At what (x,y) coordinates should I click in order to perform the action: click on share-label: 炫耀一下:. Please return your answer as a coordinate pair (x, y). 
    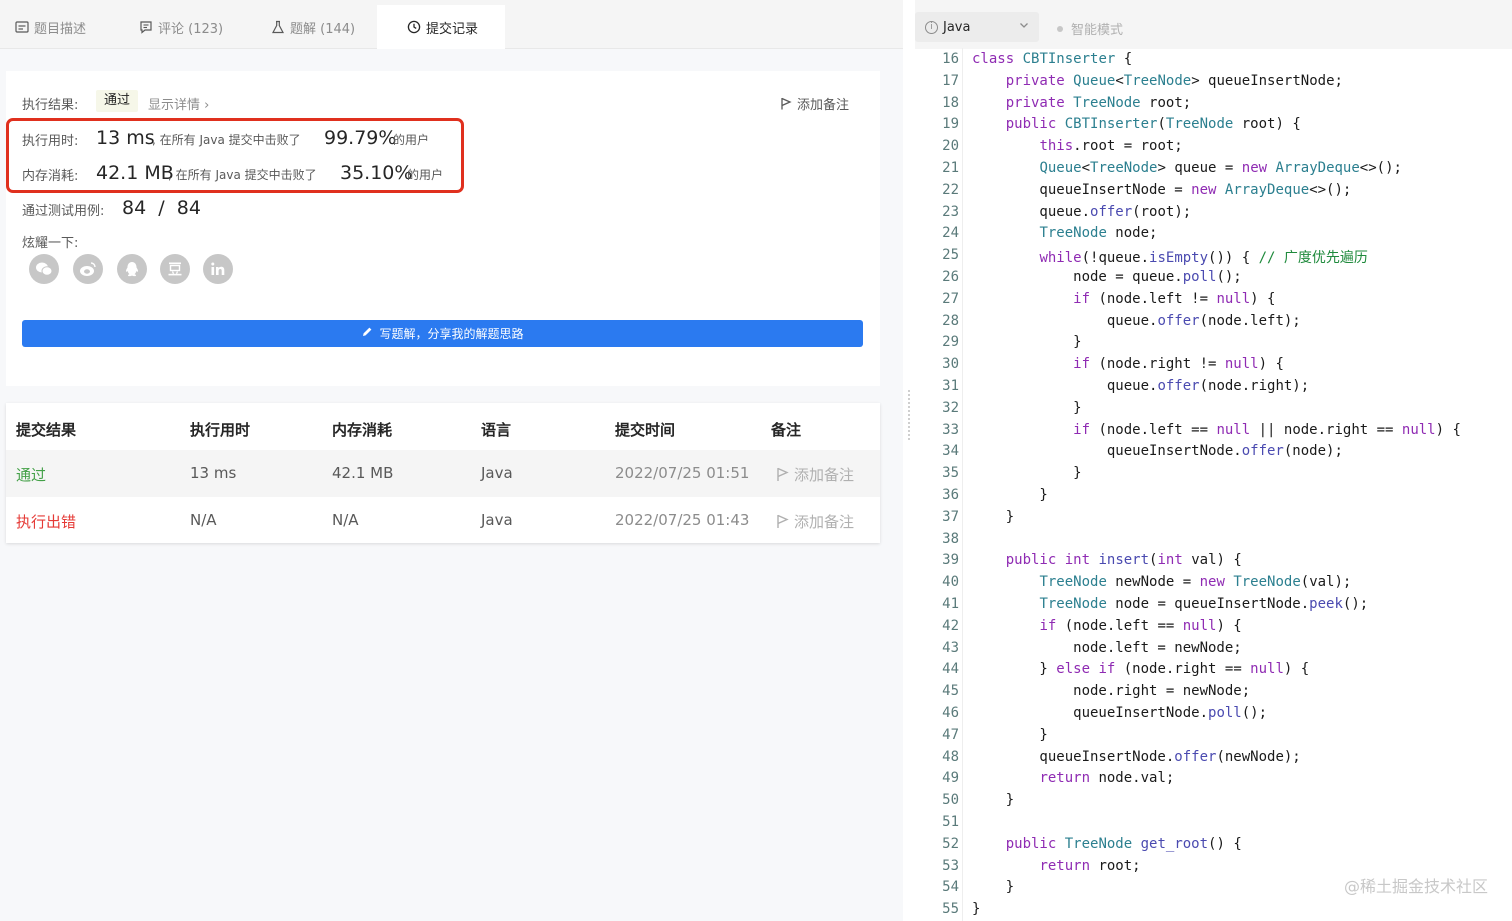
    Looking at the image, I should click on (50, 243).